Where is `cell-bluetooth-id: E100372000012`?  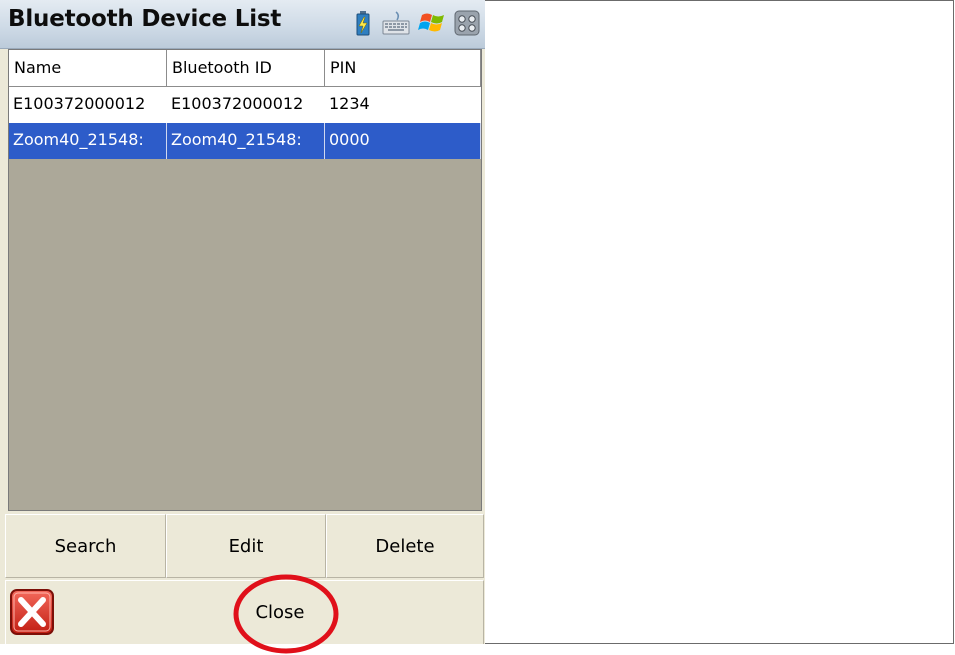
cell-bluetooth-id: E100372000012 is located at coordinates (237, 103).